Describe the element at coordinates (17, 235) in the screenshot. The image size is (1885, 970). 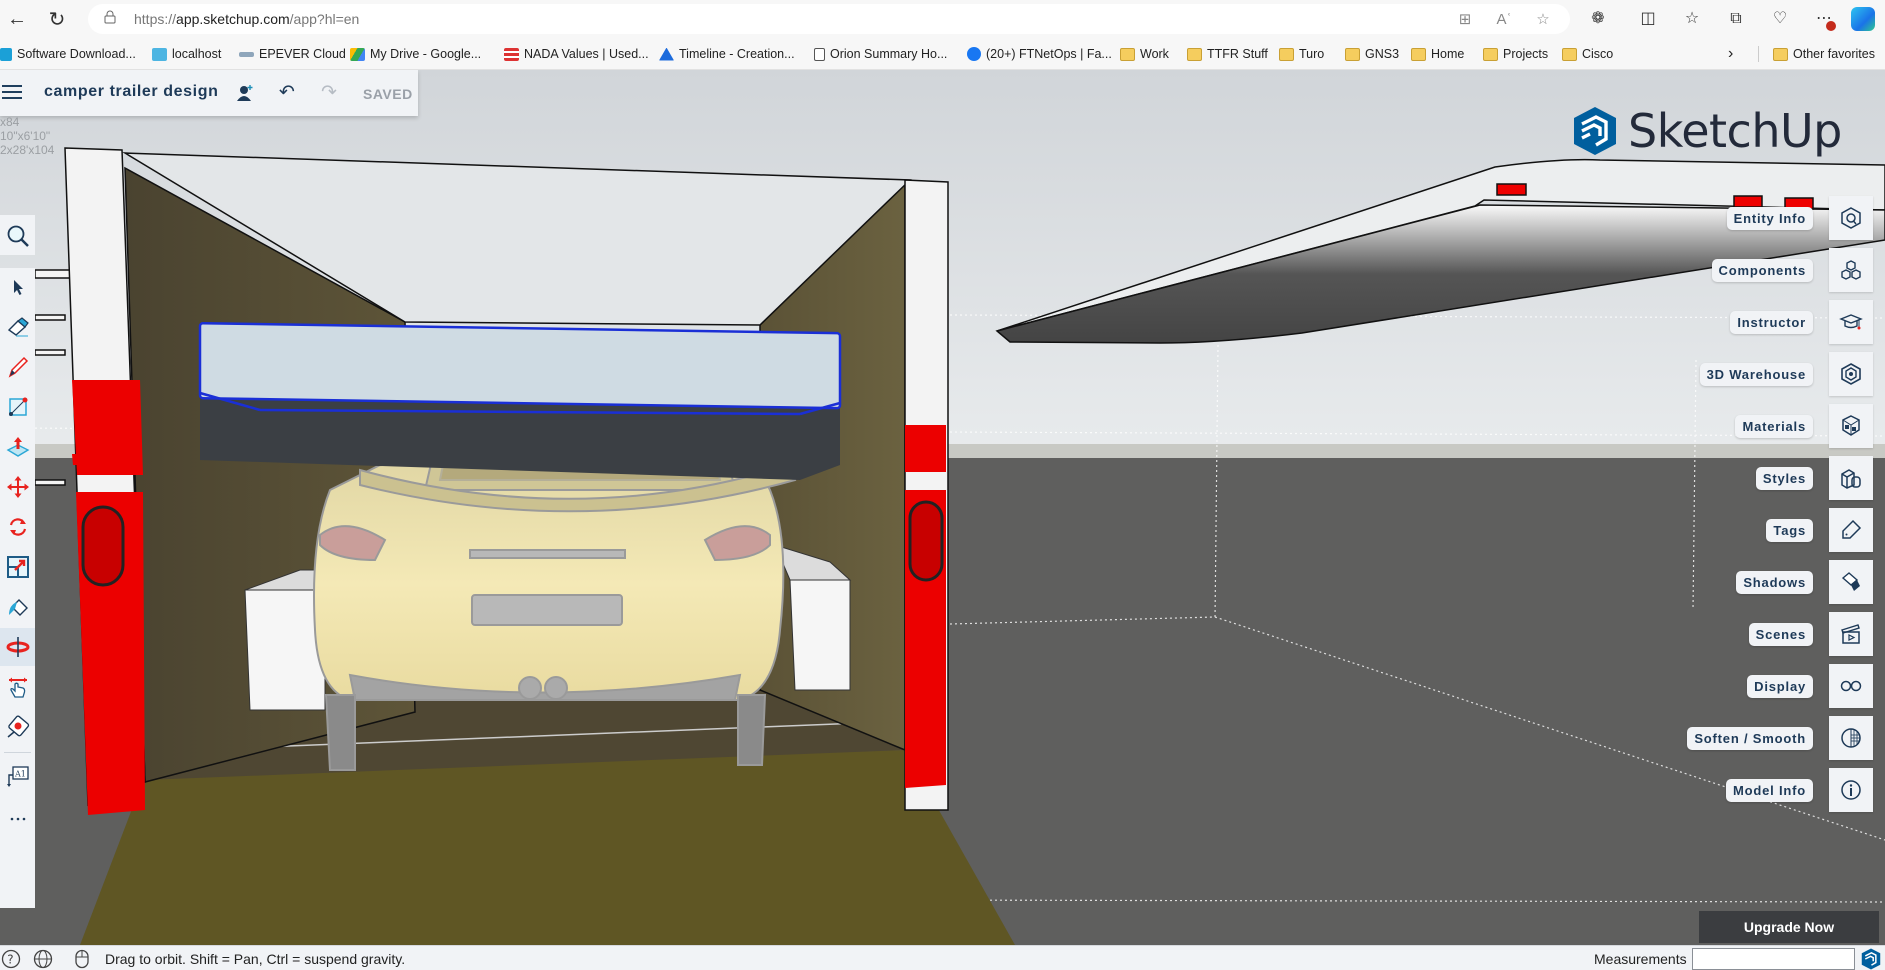
I see `search-tool-button` at that location.